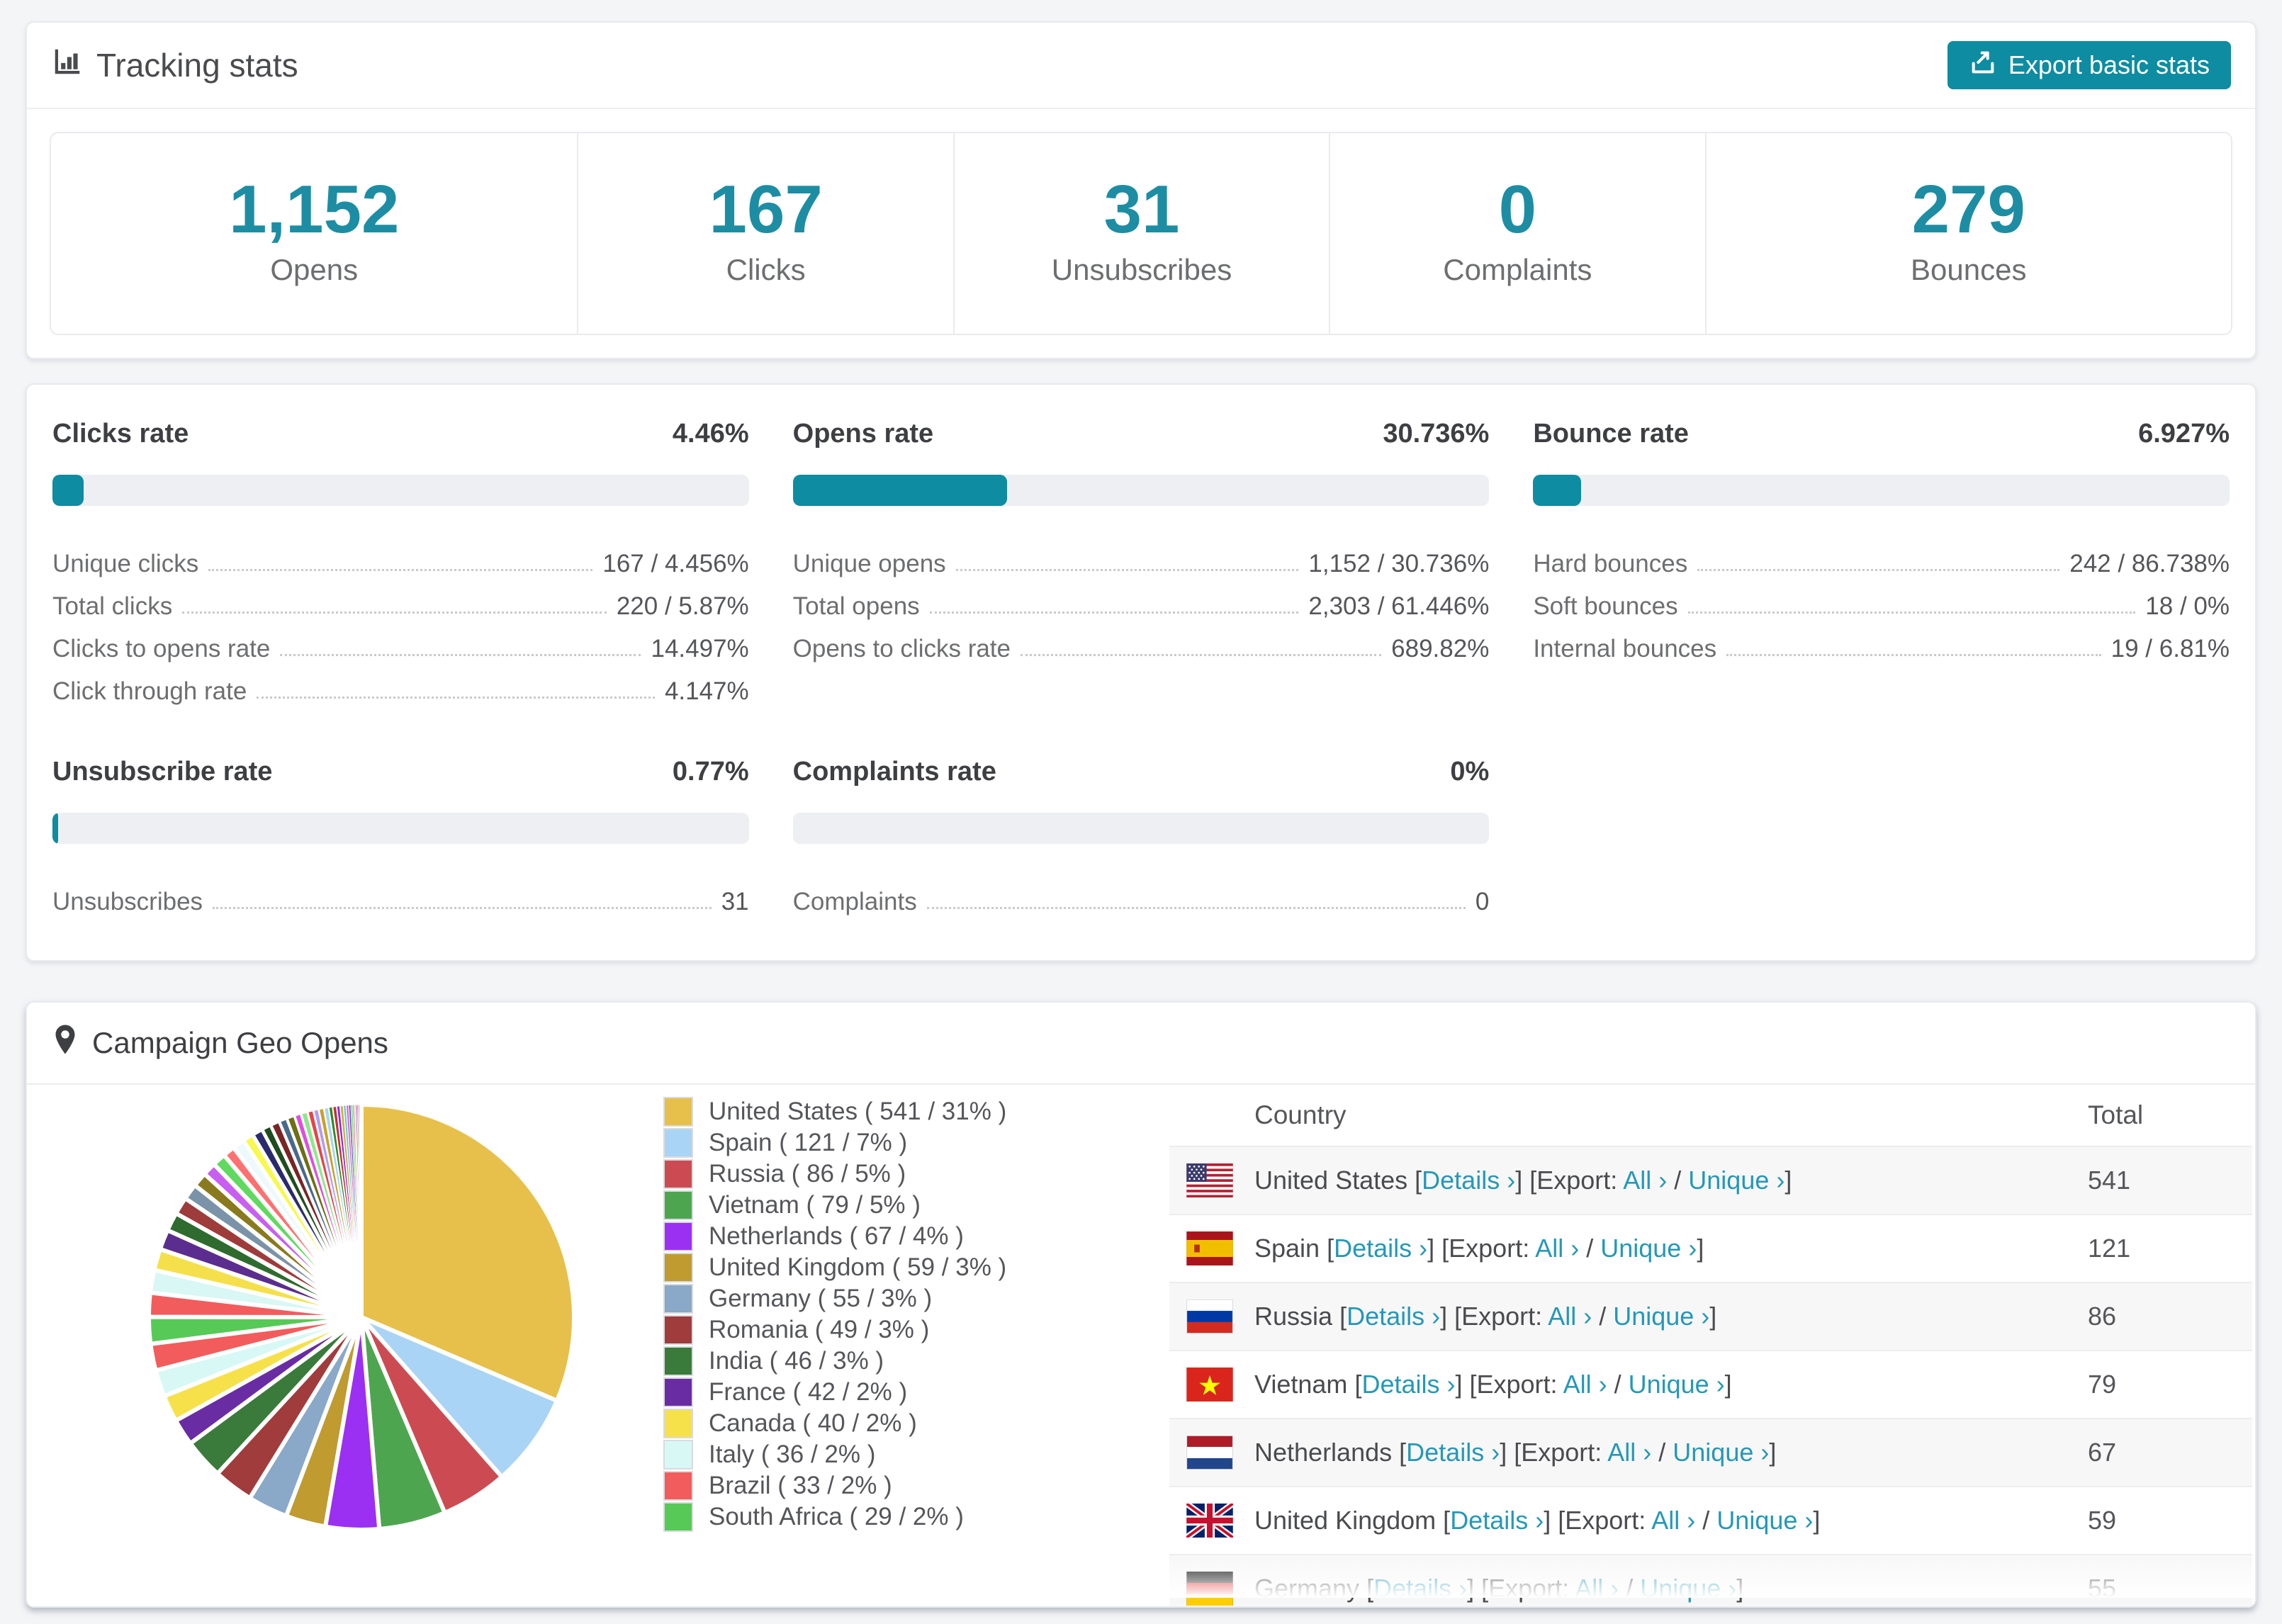  I want to click on rate-value: 0%, so click(1470, 771).